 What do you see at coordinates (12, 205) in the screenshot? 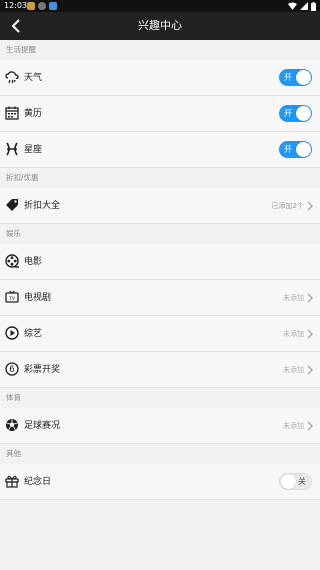
I see `price-tag-icon` at bounding box center [12, 205].